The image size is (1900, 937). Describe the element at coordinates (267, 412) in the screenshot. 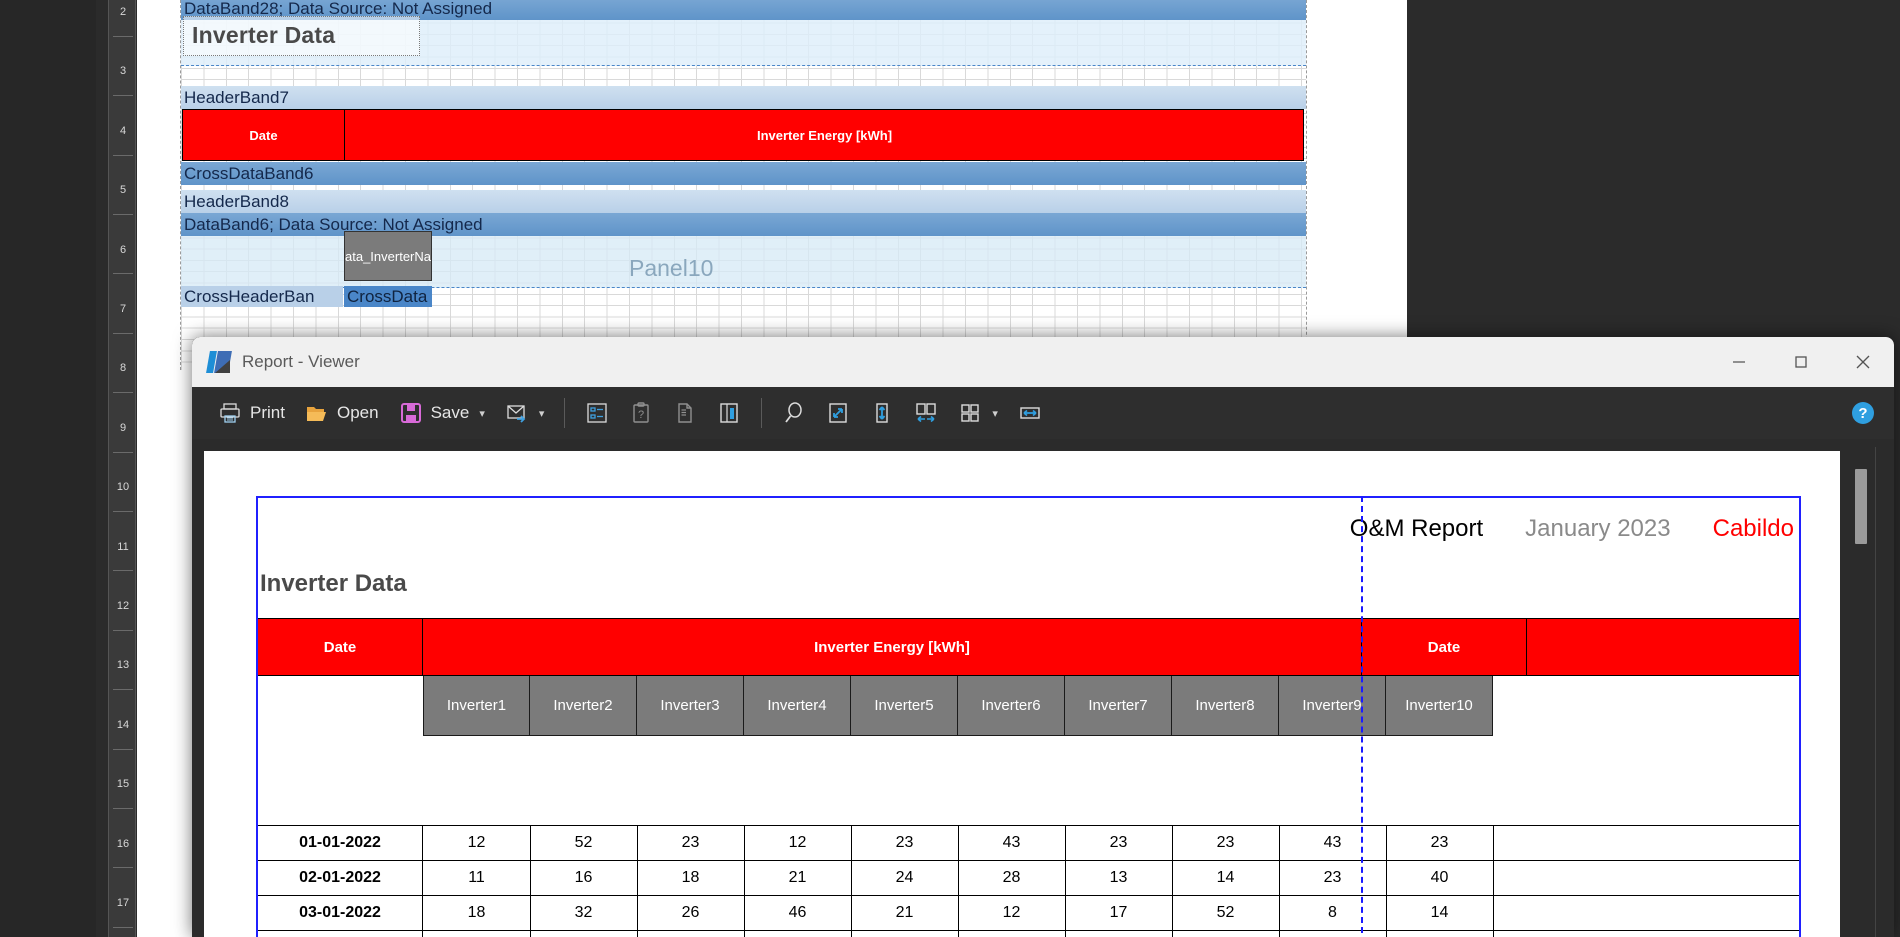

I see `print-label: Print` at that location.